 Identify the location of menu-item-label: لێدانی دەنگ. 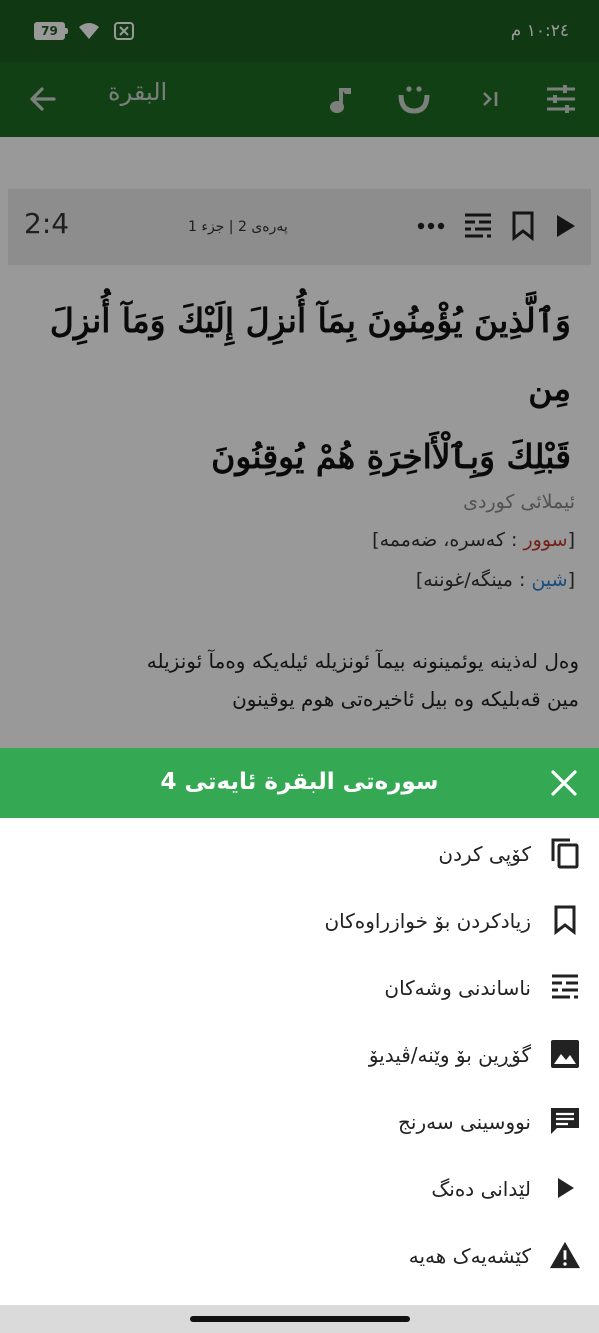
(481, 1189).